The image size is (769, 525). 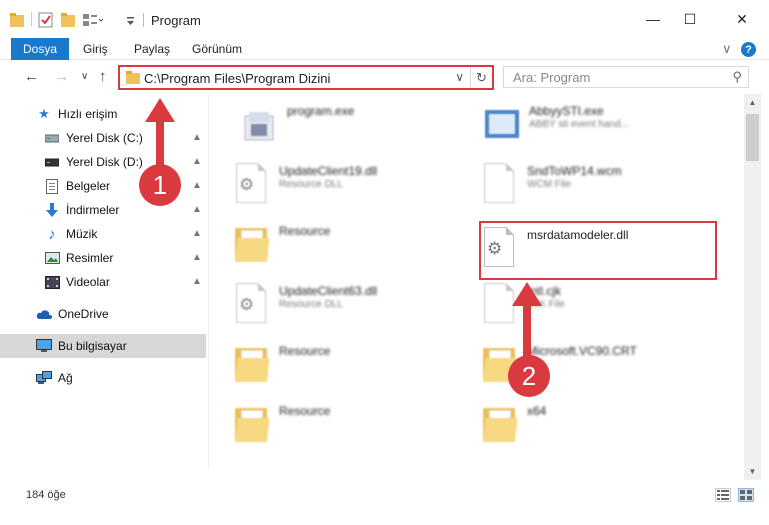 I want to click on download-icon, so click(x=52, y=210).